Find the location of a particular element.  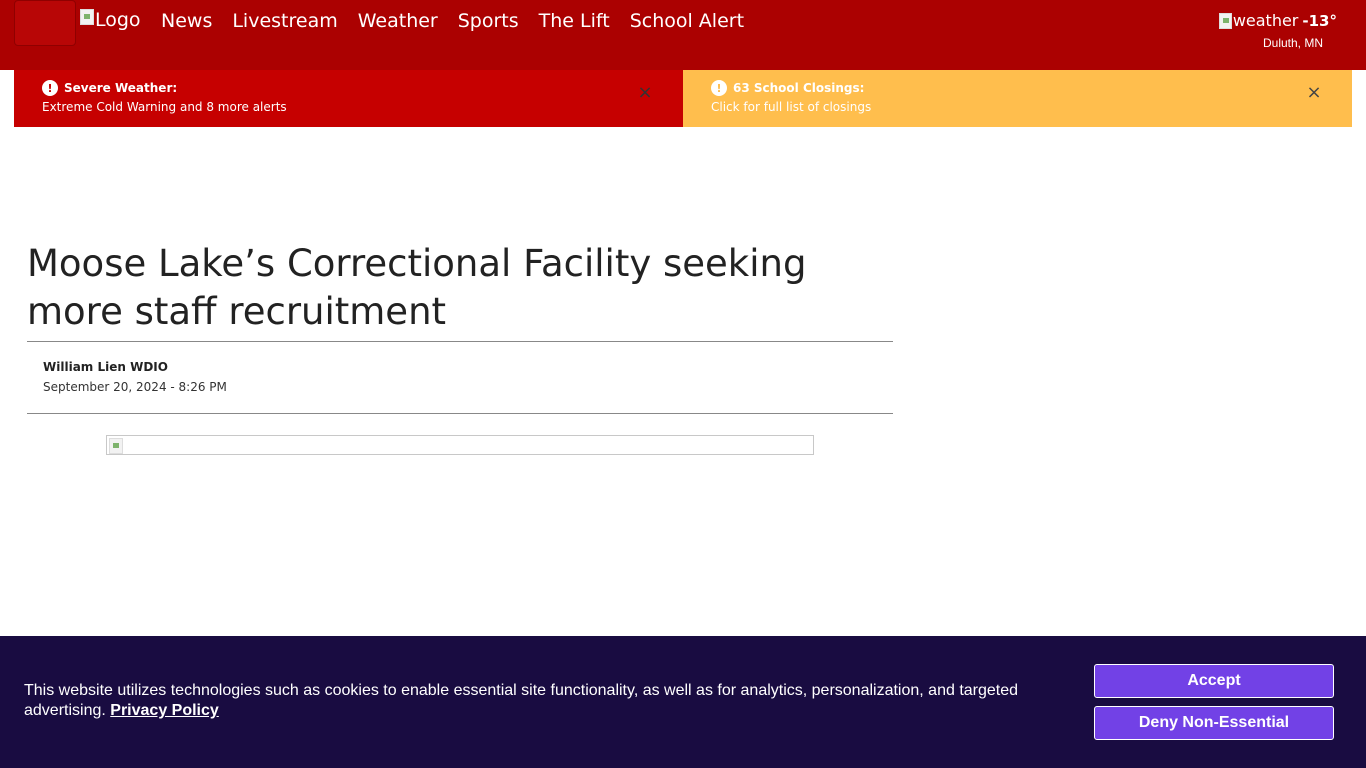

severe-weather-title: Severe Weather: is located at coordinates (121, 88).